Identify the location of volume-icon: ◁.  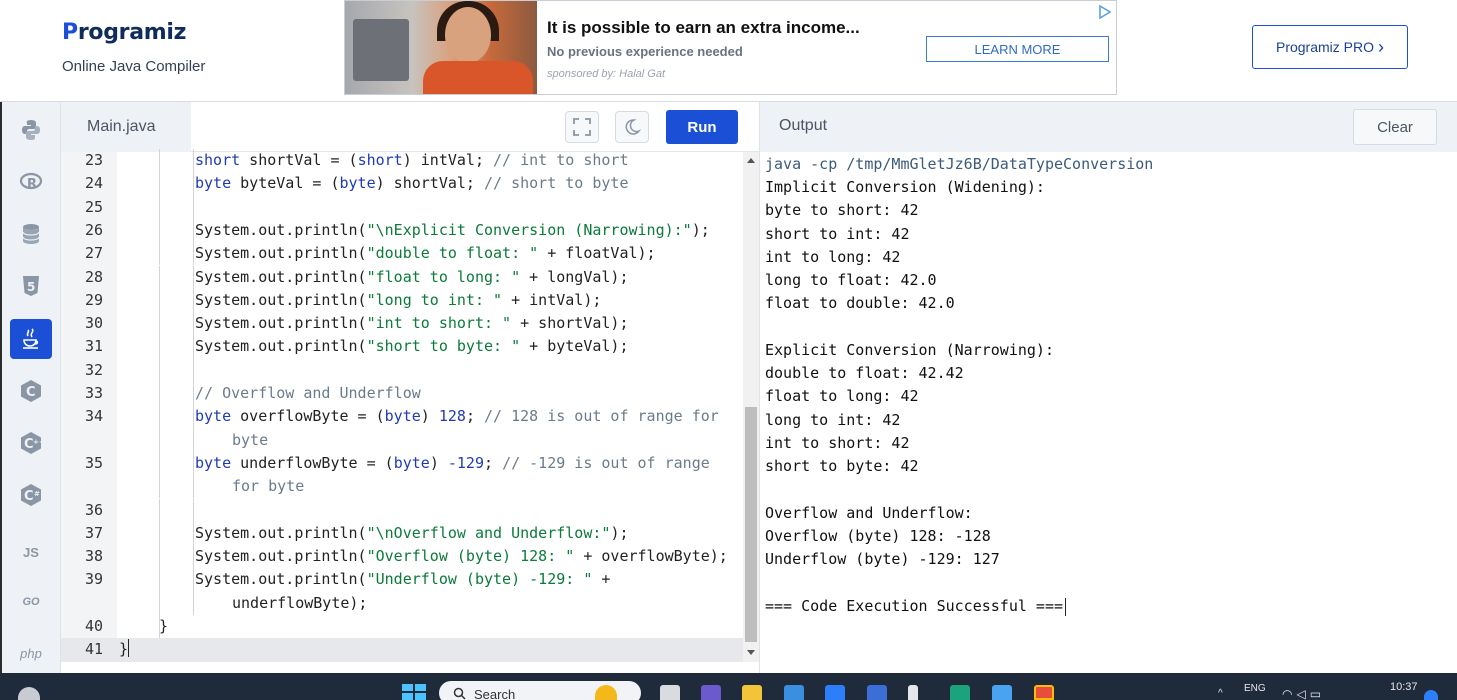
(1302, 693).